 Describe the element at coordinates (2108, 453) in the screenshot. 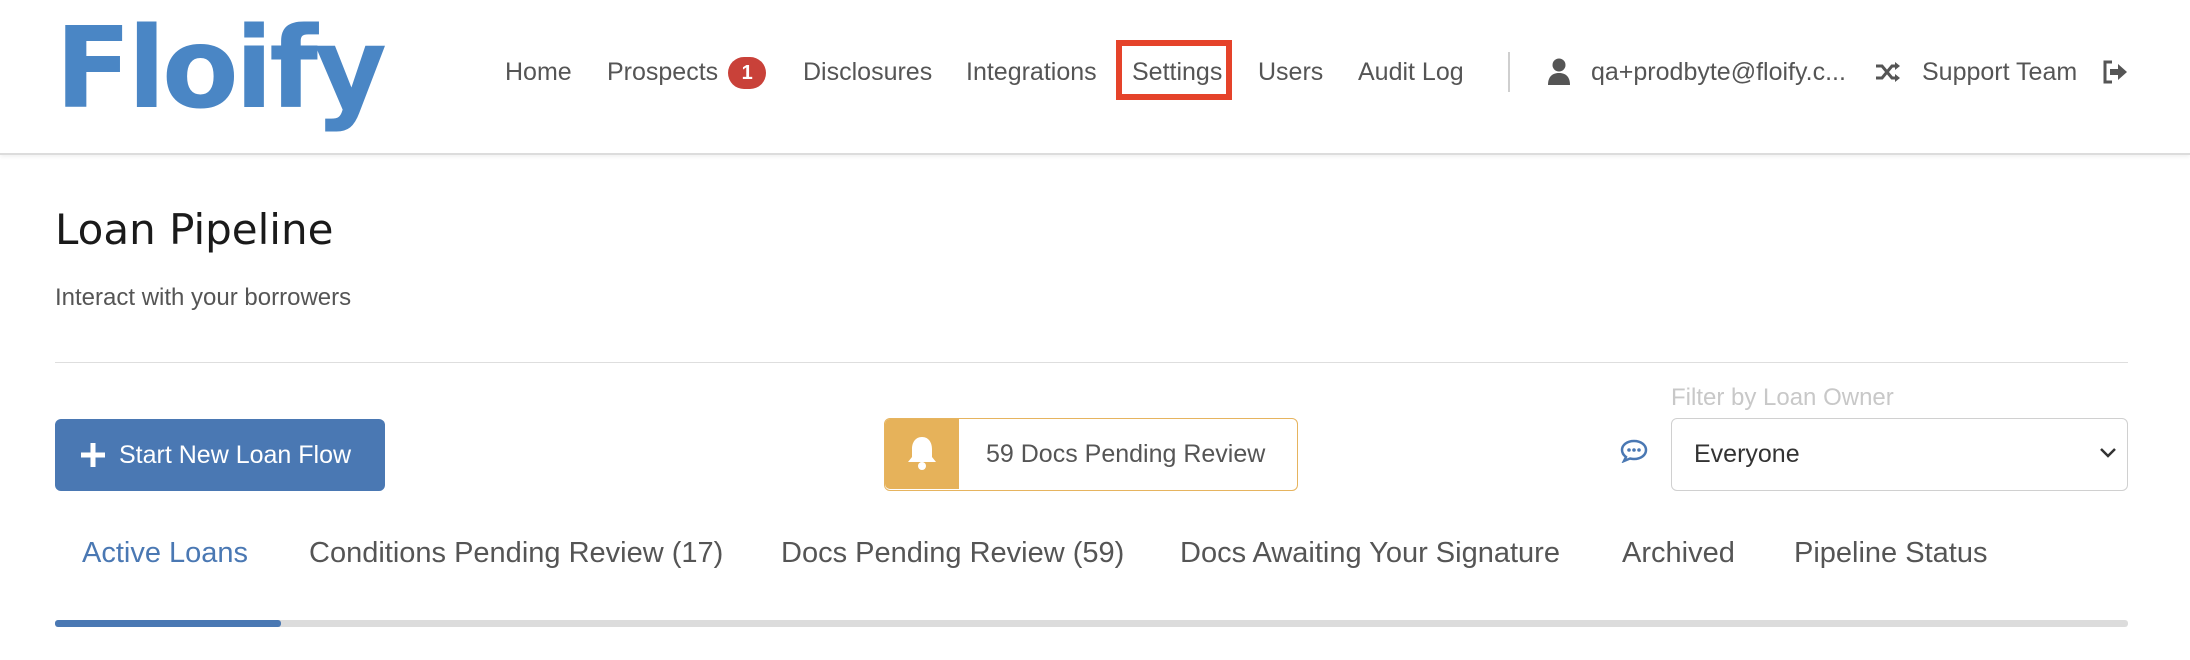

I see `chevron-down-icon` at that location.